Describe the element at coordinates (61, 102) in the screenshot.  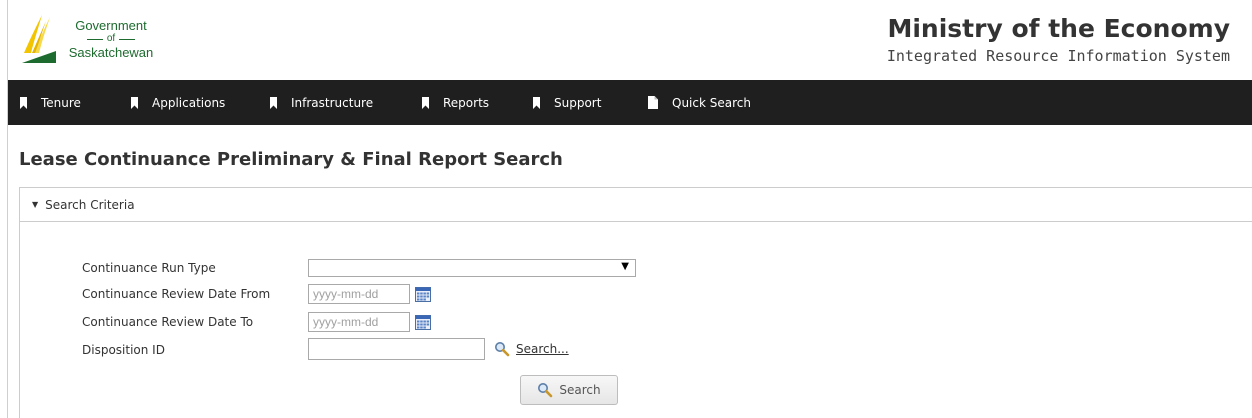
I see `nav-item-label: Tenure` at that location.